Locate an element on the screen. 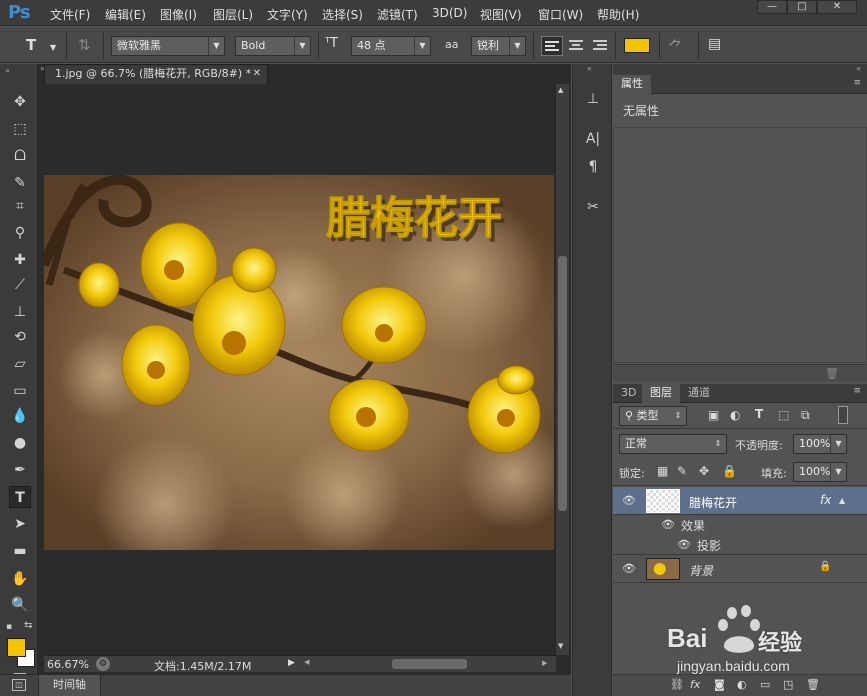 This screenshot has height=696, width=867. layer-filter-select: ⚲ 类型 ⇕ is located at coordinates (653, 416).